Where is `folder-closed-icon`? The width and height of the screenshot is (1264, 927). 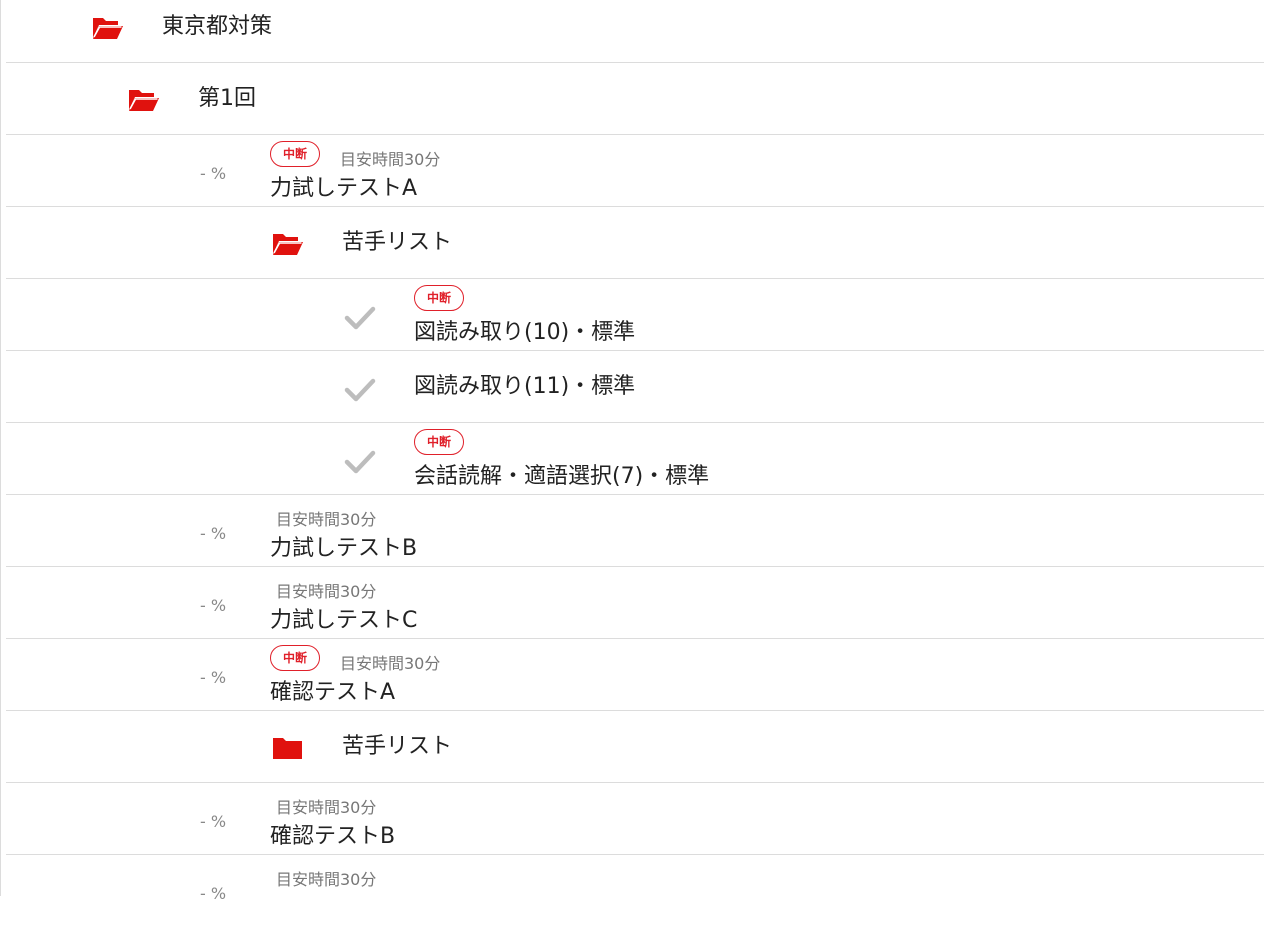 folder-closed-icon is located at coordinates (287, 748).